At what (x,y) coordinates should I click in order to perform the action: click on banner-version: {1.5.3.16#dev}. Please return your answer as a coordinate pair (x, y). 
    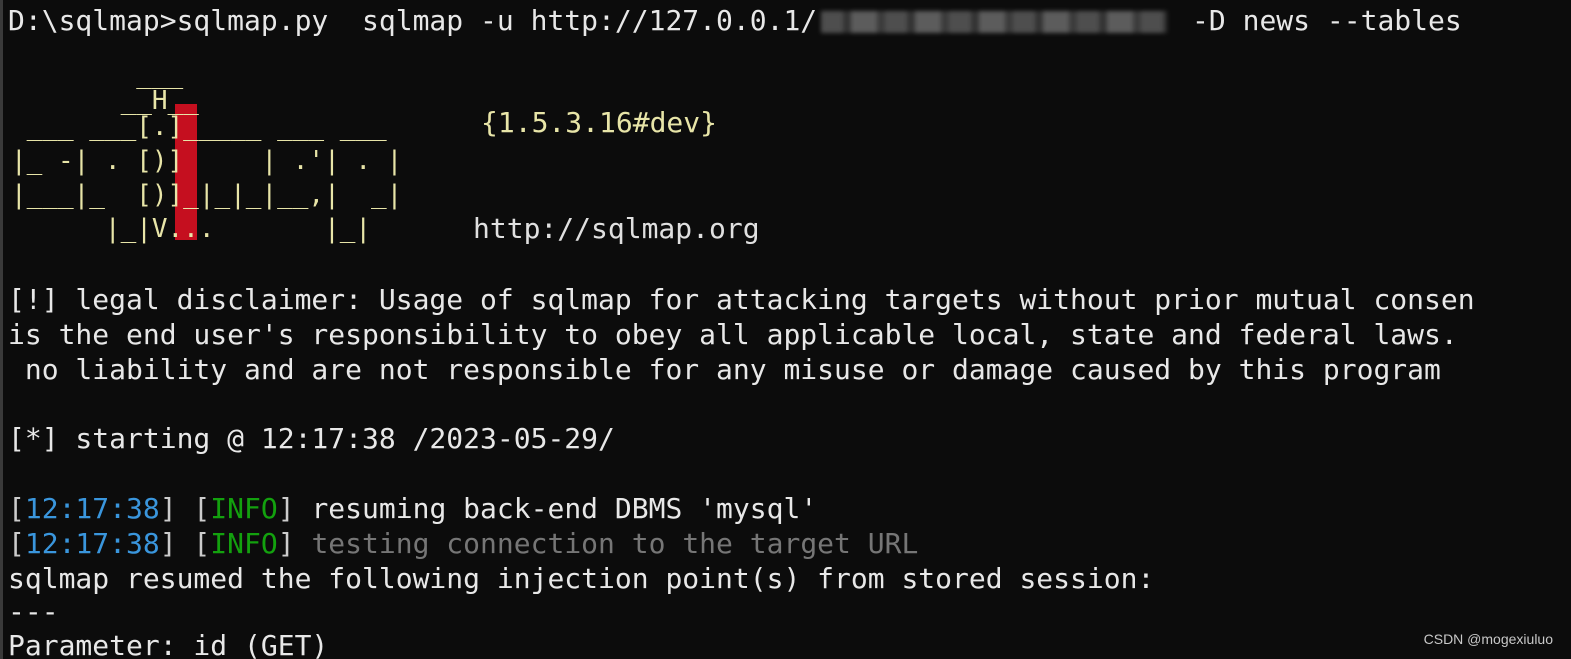
    Looking at the image, I should click on (599, 122).